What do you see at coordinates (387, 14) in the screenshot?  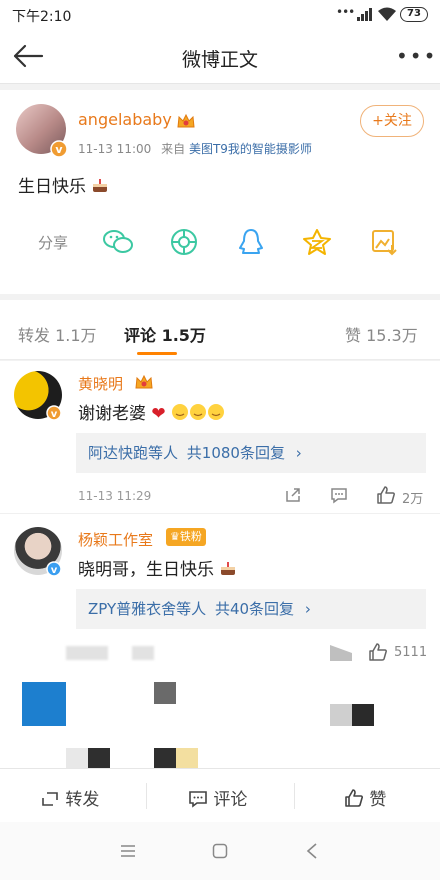 I see `wifi-icon` at bounding box center [387, 14].